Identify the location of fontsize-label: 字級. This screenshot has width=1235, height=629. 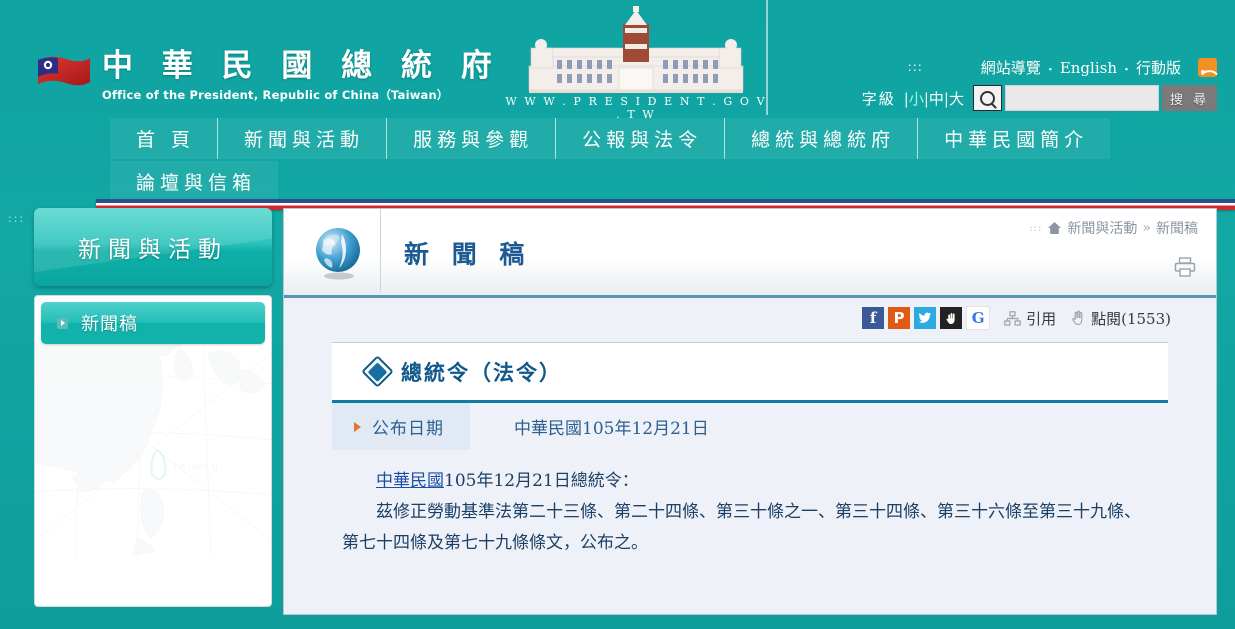
(878, 98).